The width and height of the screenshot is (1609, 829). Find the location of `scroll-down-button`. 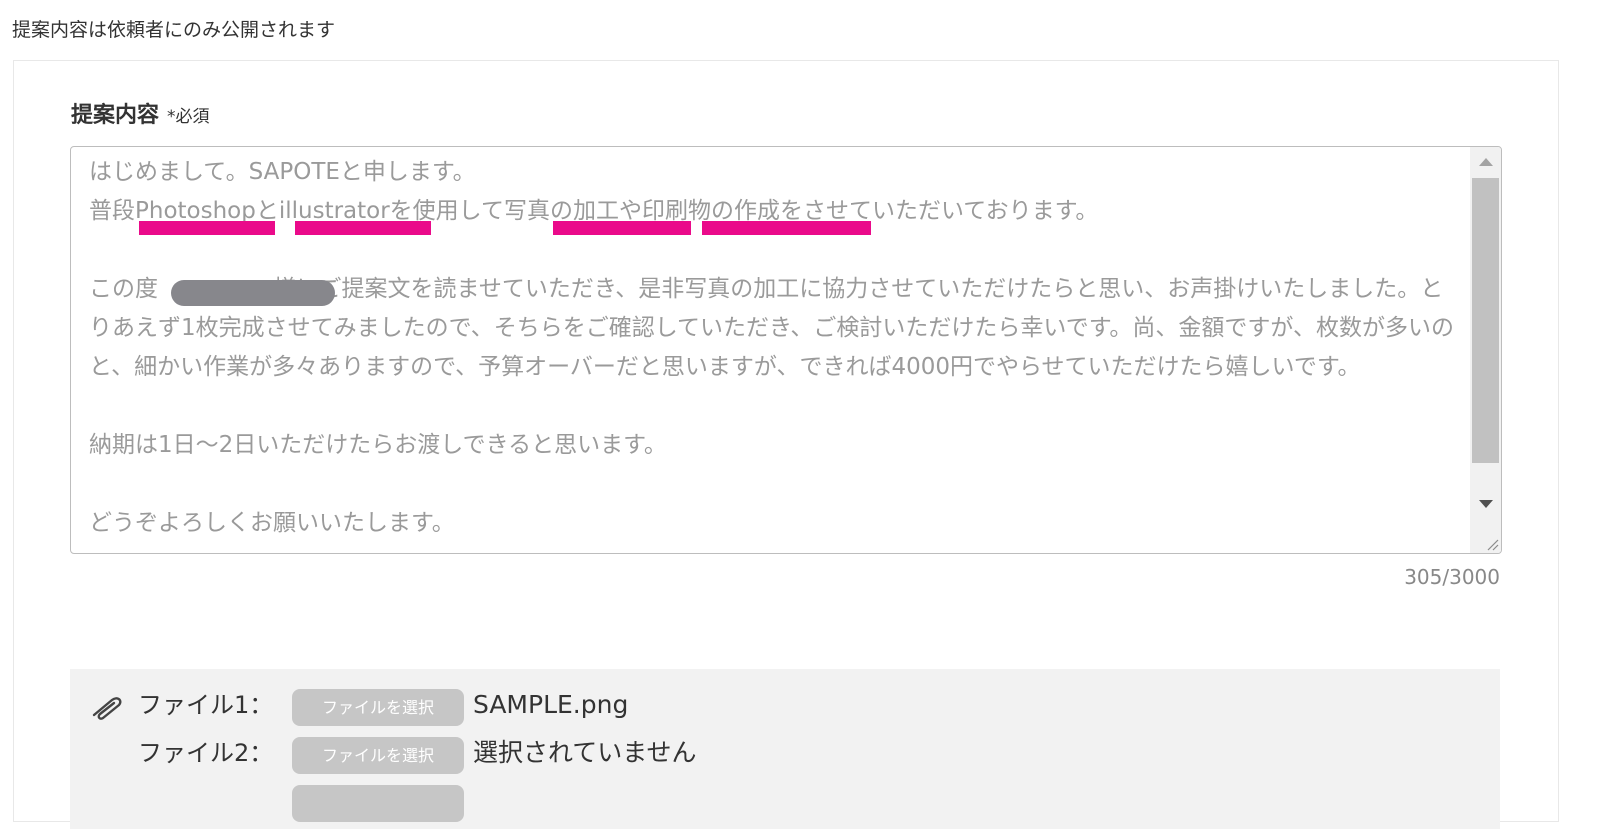

scroll-down-button is located at coordinates (1485, 504).